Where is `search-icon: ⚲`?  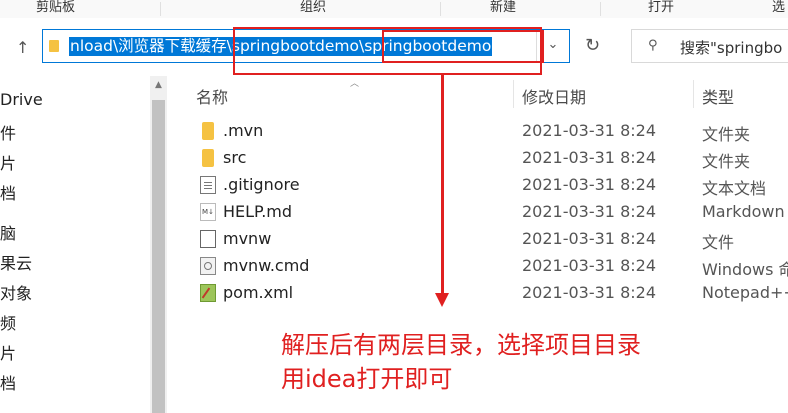
search-icon: ⚲ is located at coordinates (653, 45).